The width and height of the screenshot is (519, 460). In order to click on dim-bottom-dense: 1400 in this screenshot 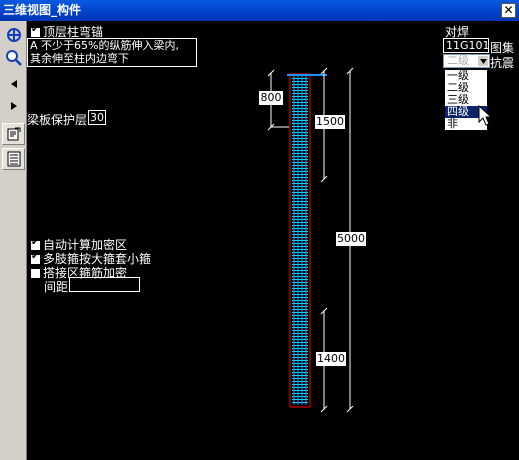, I will do `click(331, 359)`.